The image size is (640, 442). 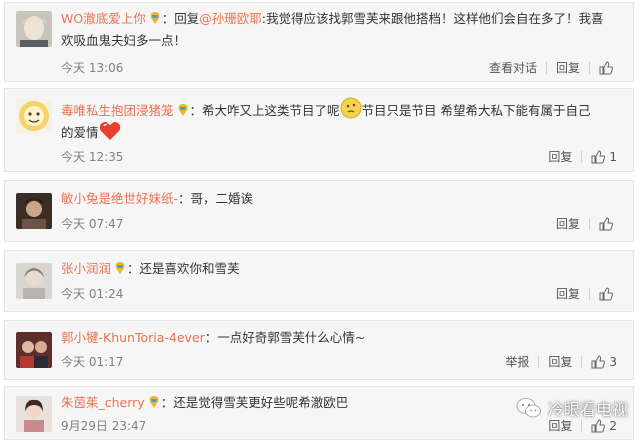 I want to click on comment-text-line2: 欢吸血鬼夫妇多一点！, so click(x=339, y=41).